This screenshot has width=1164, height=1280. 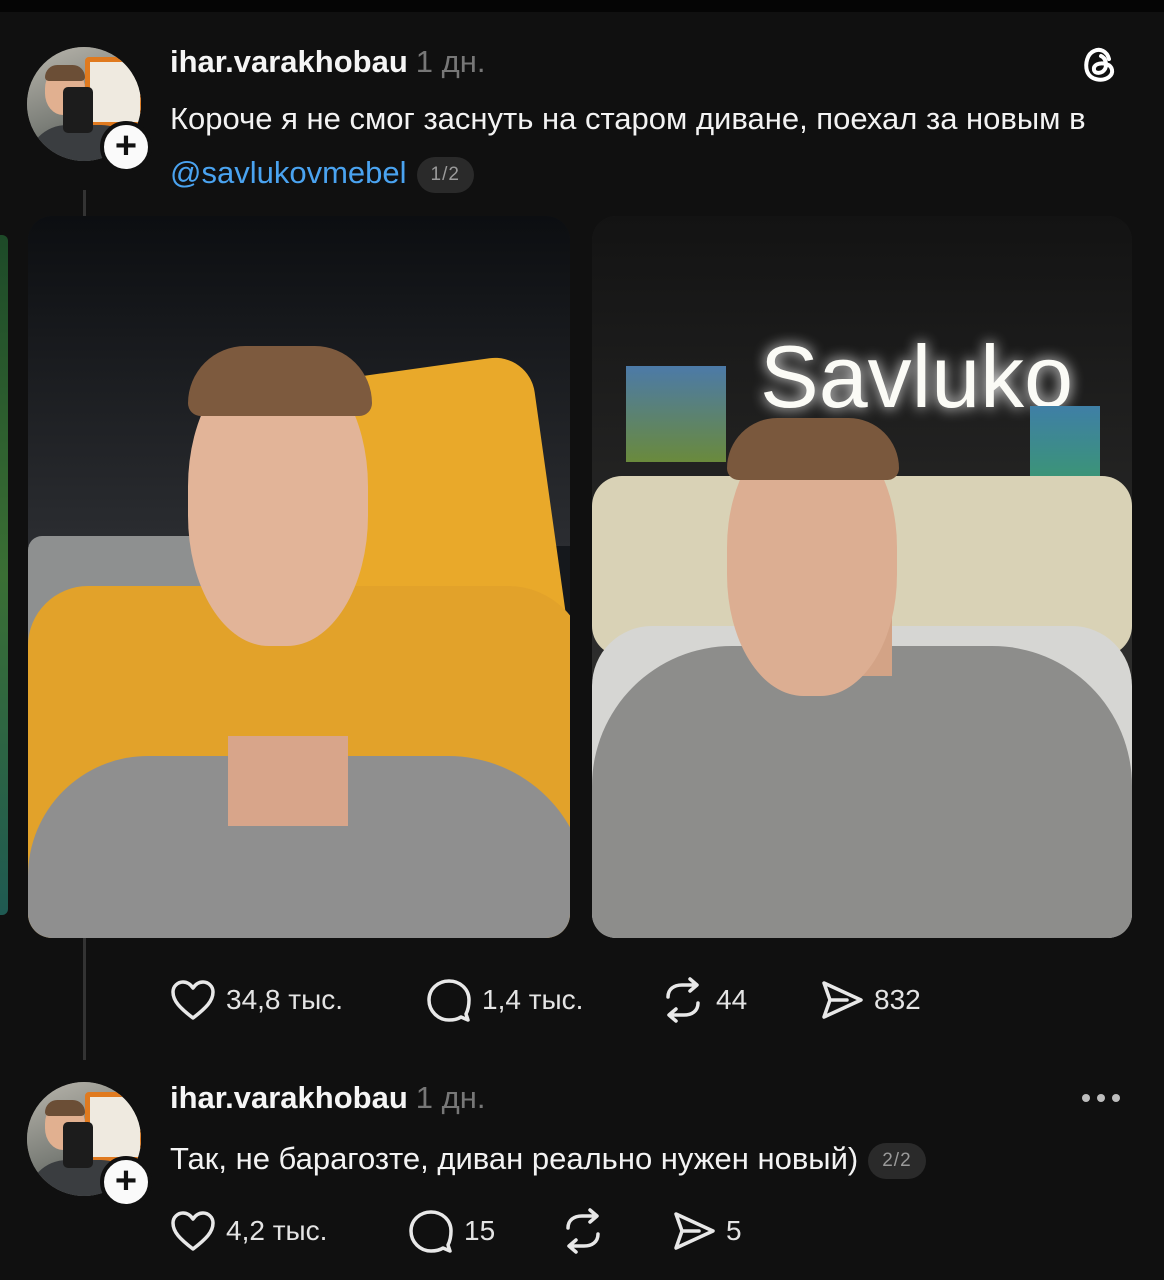 I want to click on repost-count: 44, so click(x=732, y=999).